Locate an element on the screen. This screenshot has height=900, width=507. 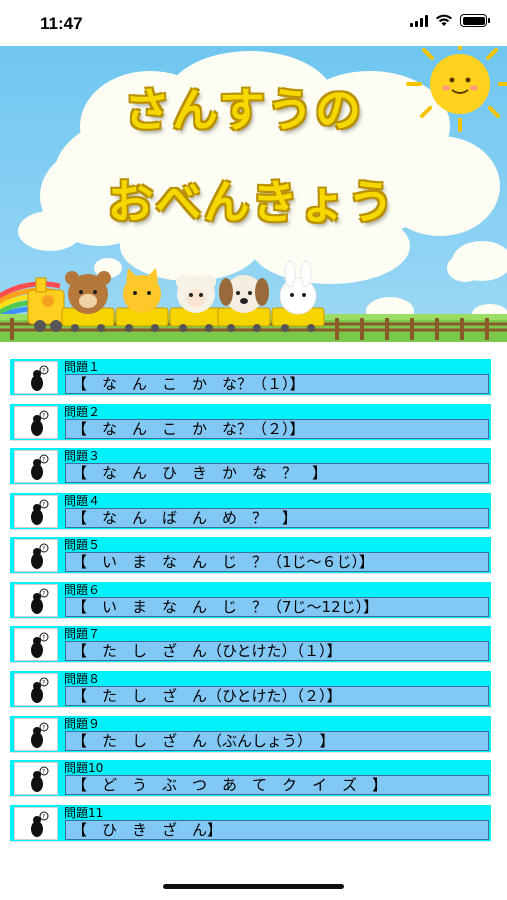
problem-title: 【 い ま な ん じ ？（1じ～６じ）】 is located at coordinates (277, 562).